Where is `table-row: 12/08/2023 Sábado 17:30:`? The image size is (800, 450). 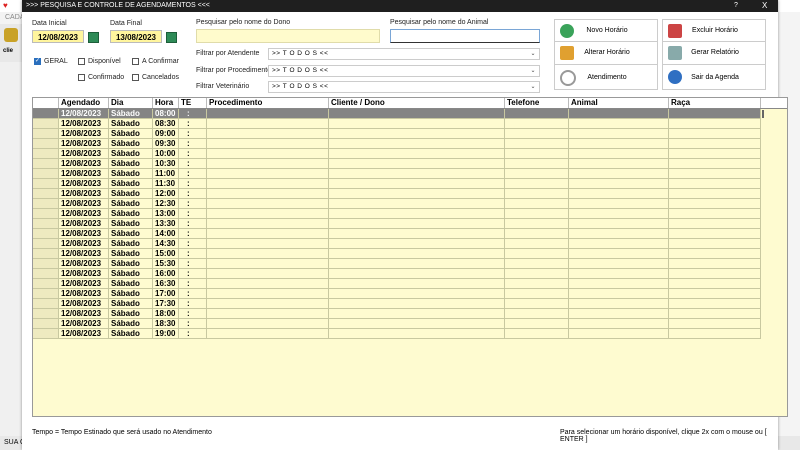 table-row: 12/08/2023 Sábado 17:30: is located at coordinates (410, 304).